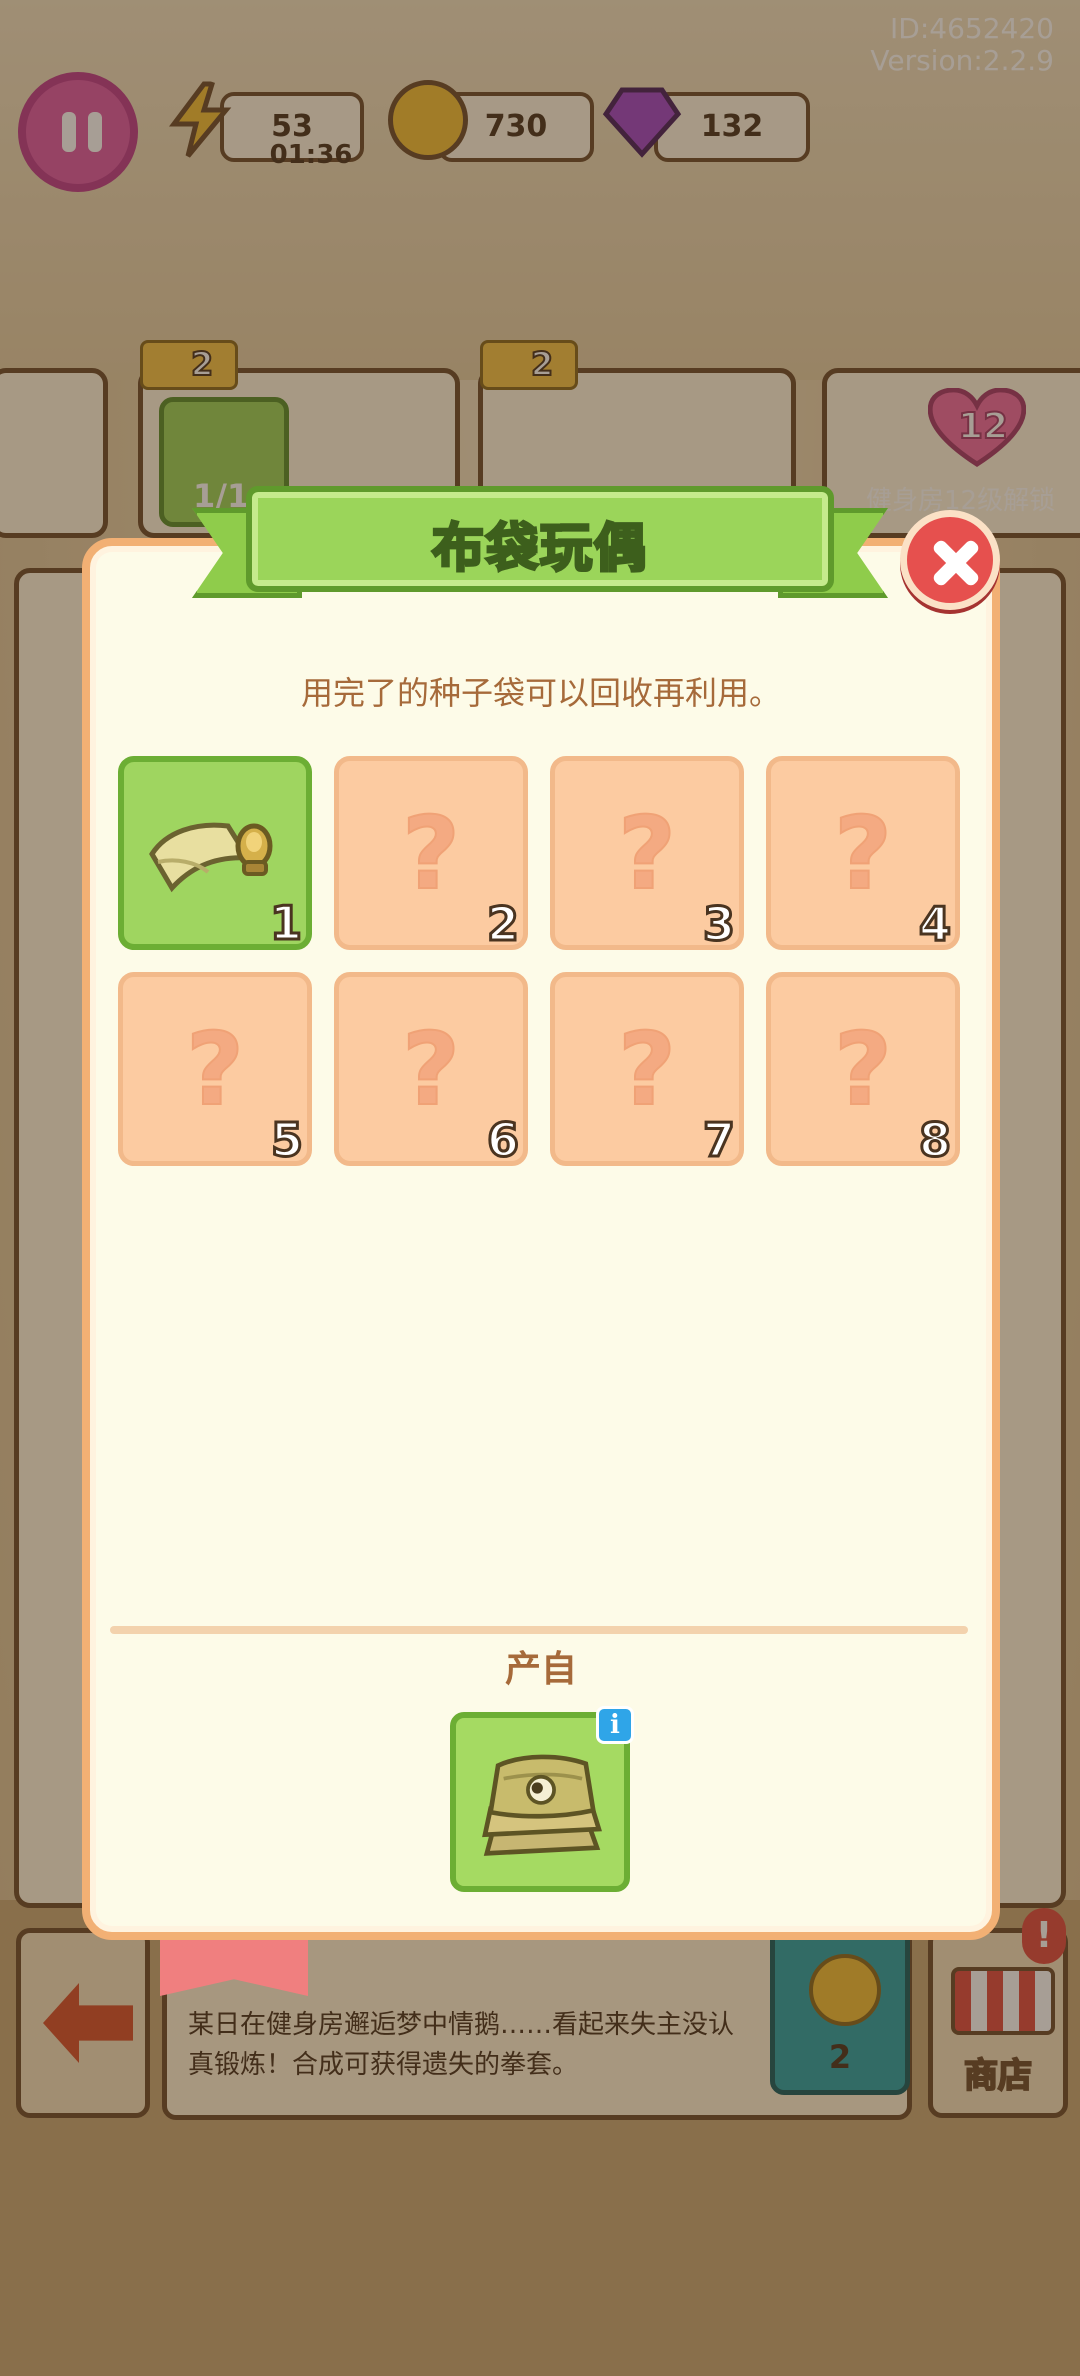 This screenshot has width=1080, height=2376. What do you see at coordinates (934, 924) in the screenshot?
I see `slot-number: 4` at bounding box center [934, 924].